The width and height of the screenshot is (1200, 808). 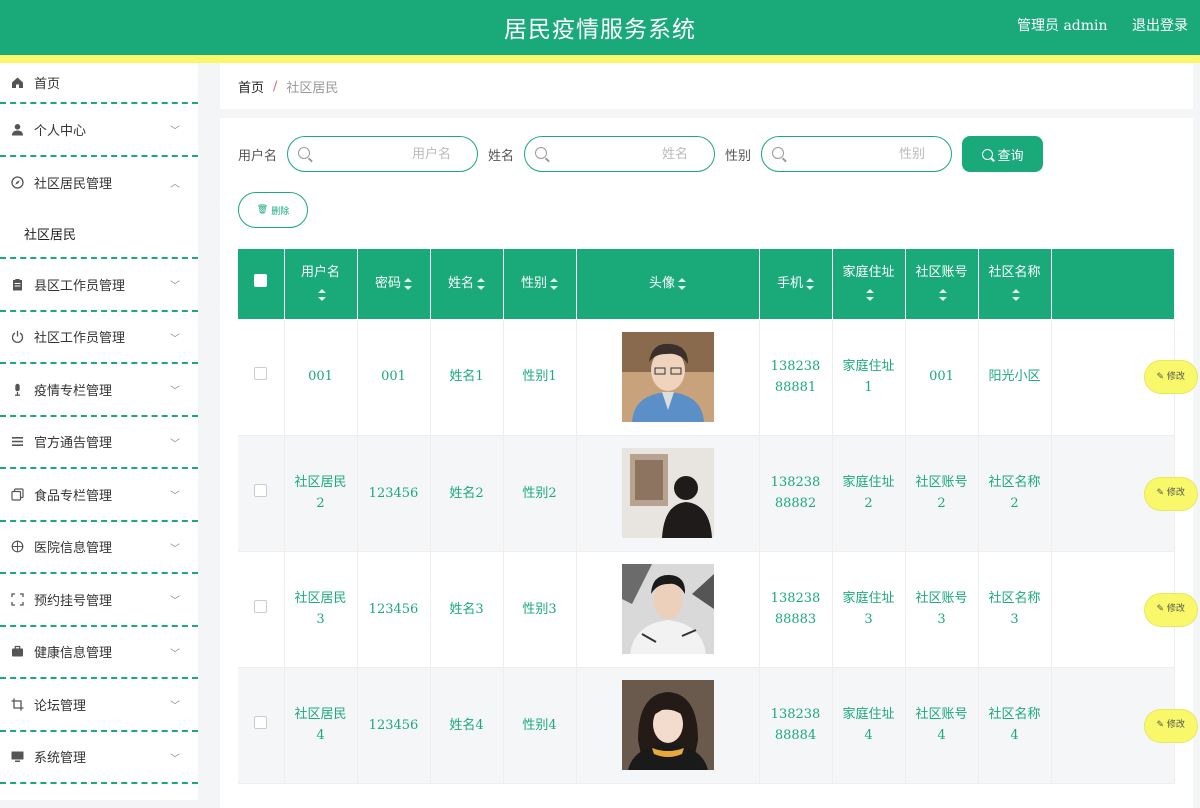 I want to click on column-header-phone: 手机, so click(x=796, y=284).